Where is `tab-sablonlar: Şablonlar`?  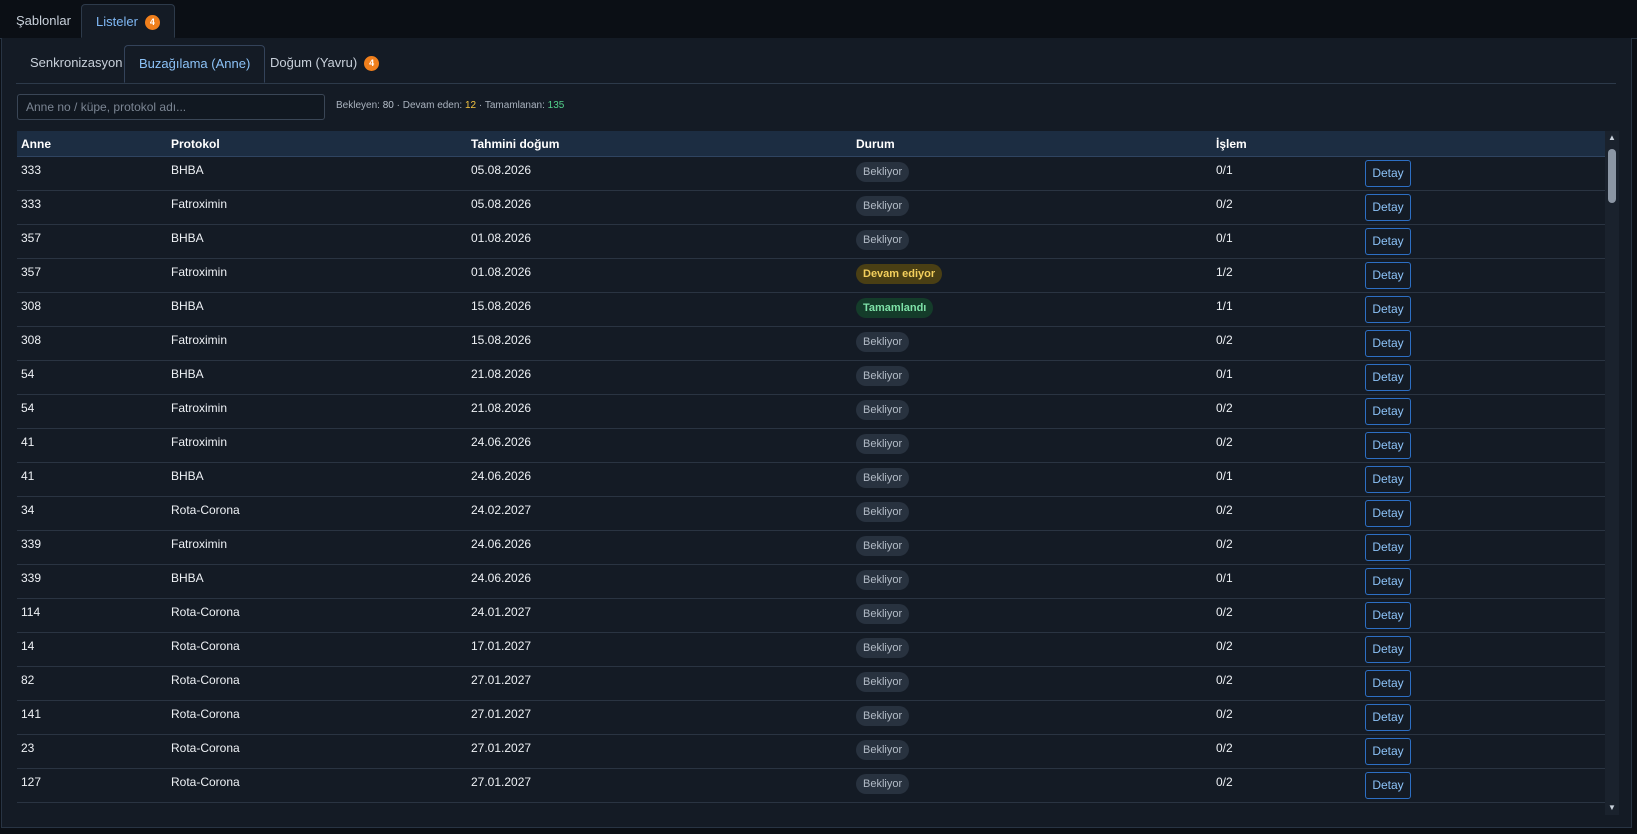
tab-sablonlar: Şablonlar is located at coordinates (43, 21).